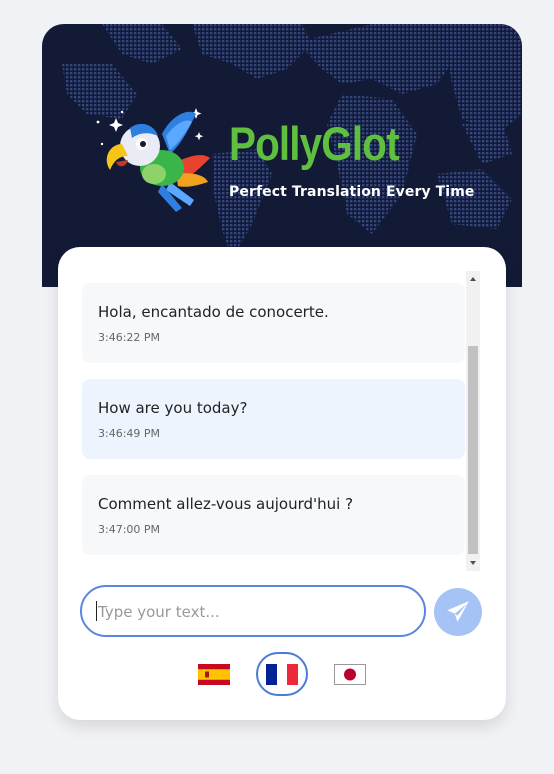  I want to click on language-option-spanish, so click(214, 674).